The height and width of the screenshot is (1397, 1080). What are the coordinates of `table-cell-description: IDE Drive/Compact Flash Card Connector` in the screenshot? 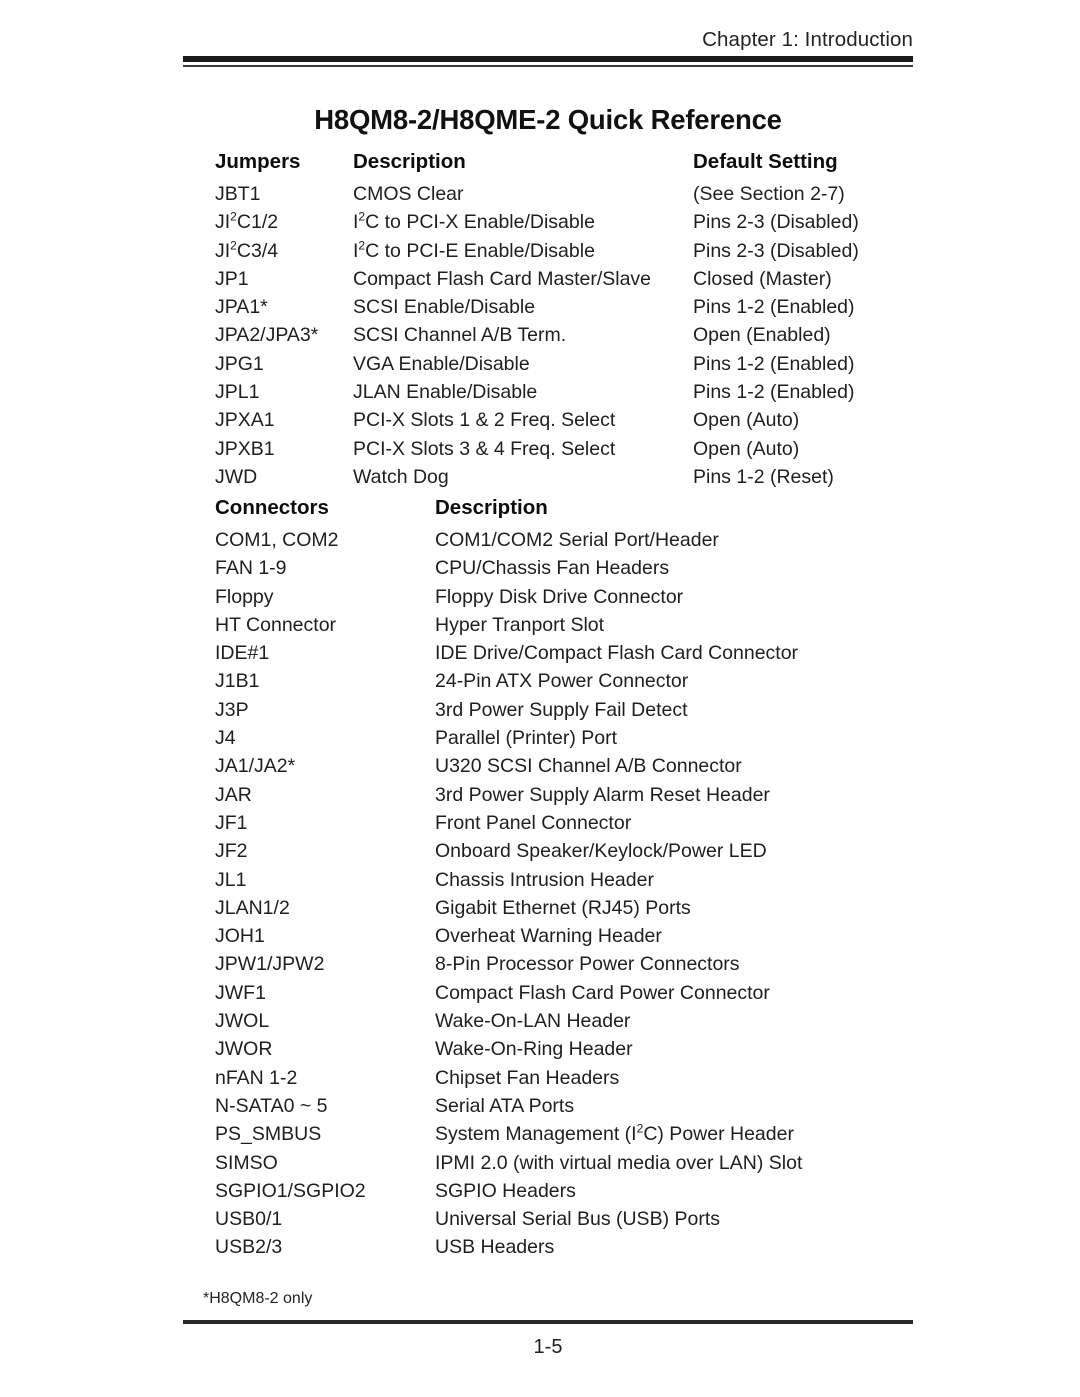 It's located at (617, 653).